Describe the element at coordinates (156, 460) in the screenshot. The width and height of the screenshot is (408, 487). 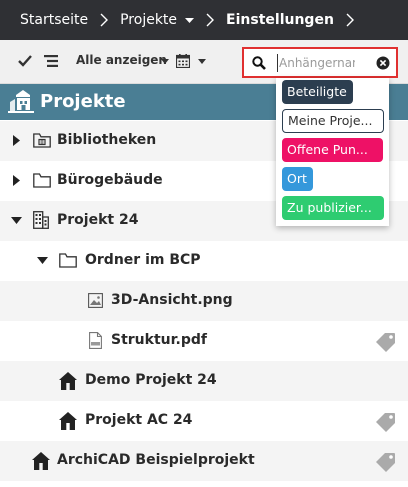
I see `tree-item-label: ArchiCAD Beispielprojekt` at that location.